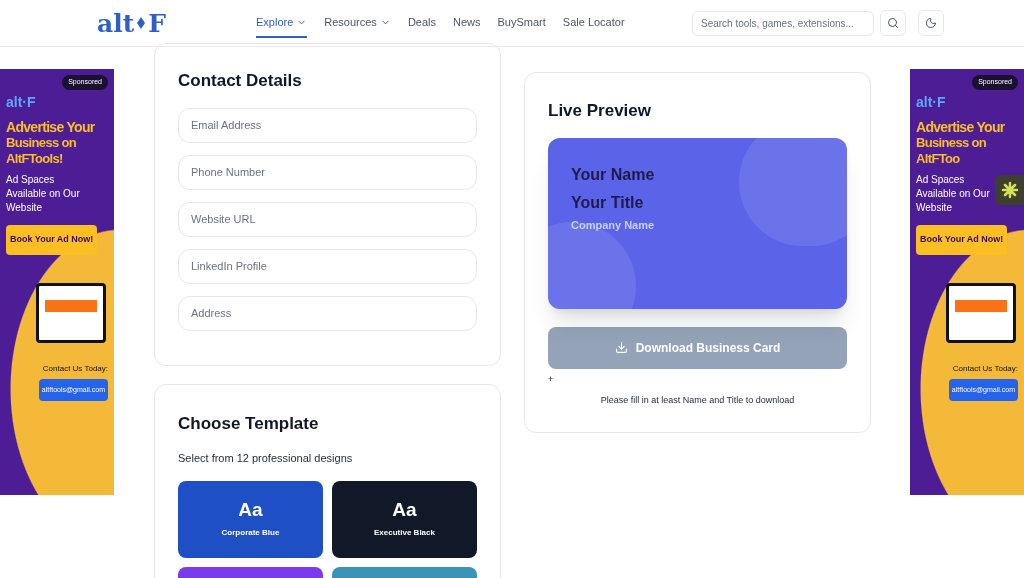  Describe the element at coordinates (521, 23) in the screenshot. I see `nav-link: BuySmart` at that location.